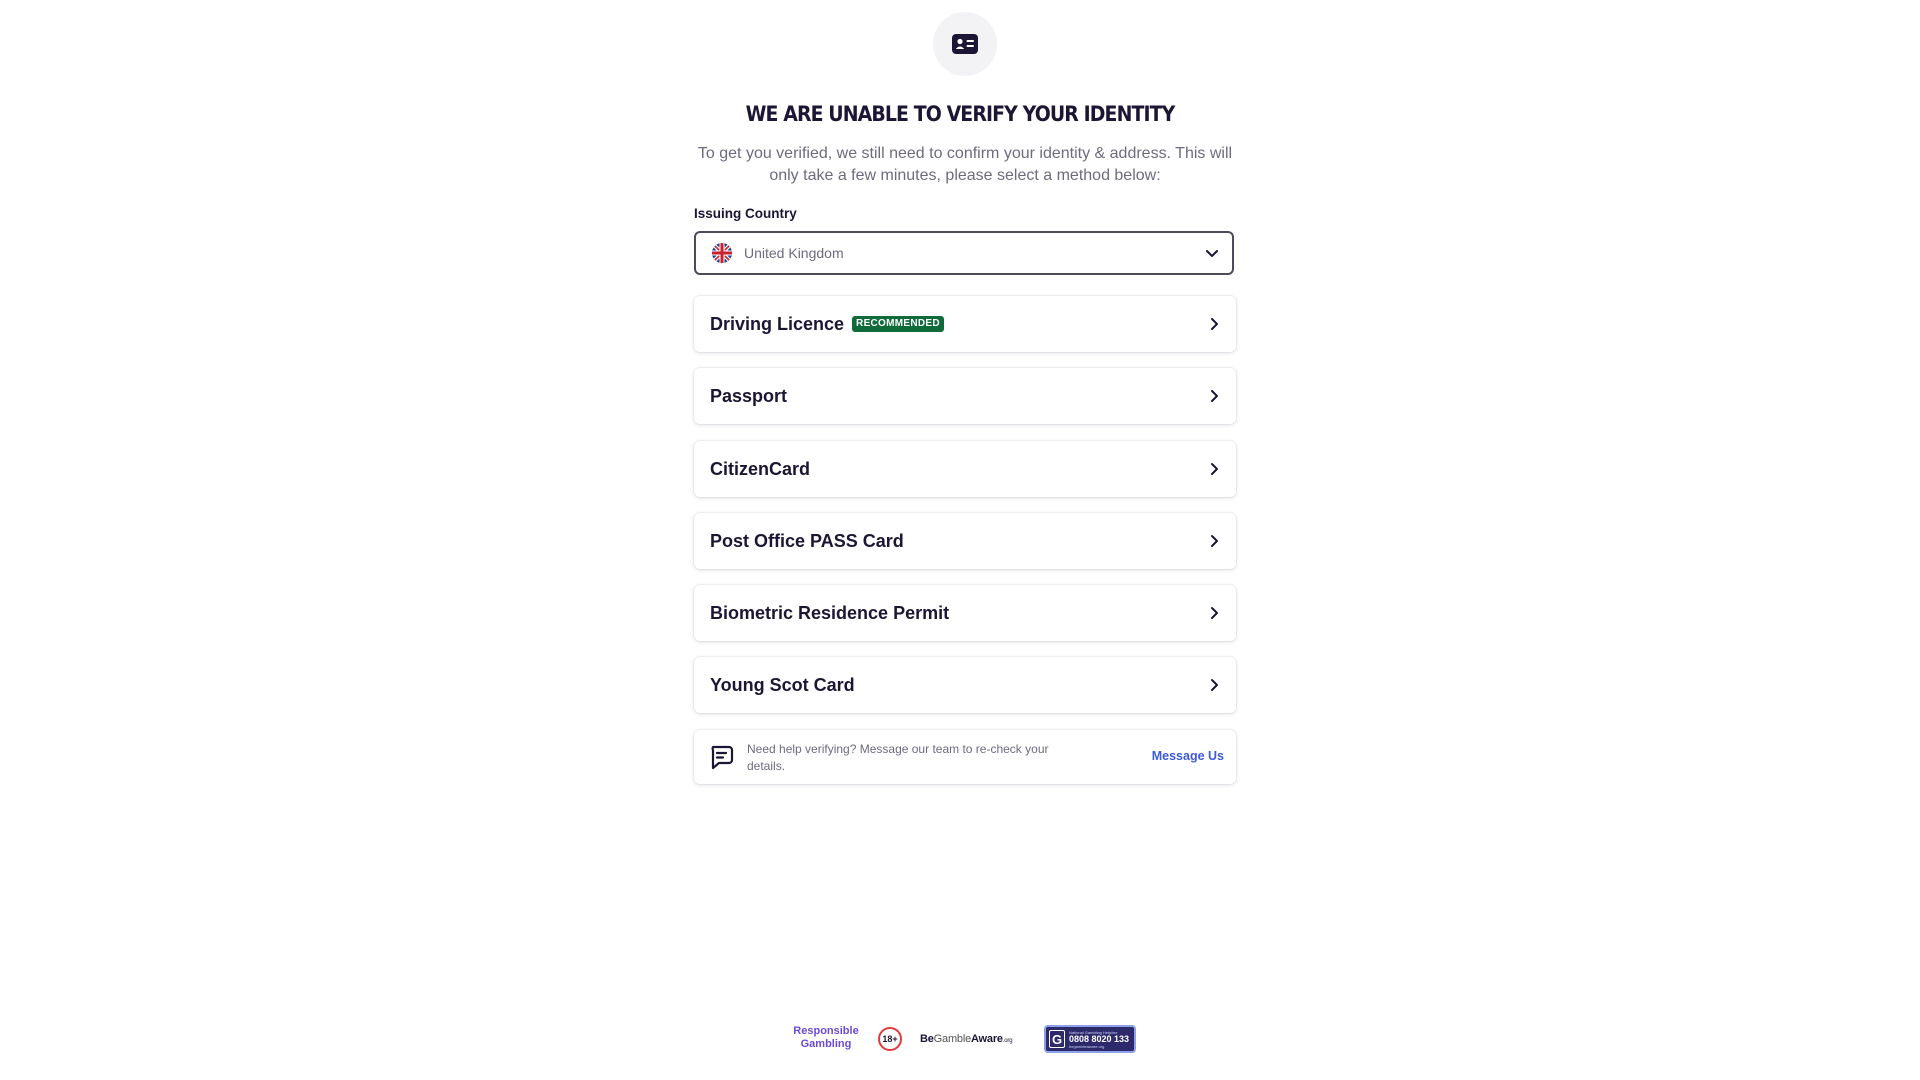  What do you see at coordinates (826, 1038) in the screenshot?
I see `responsible-gambling-logo: Responsible Gambling` at bounding box center [826, 1038].